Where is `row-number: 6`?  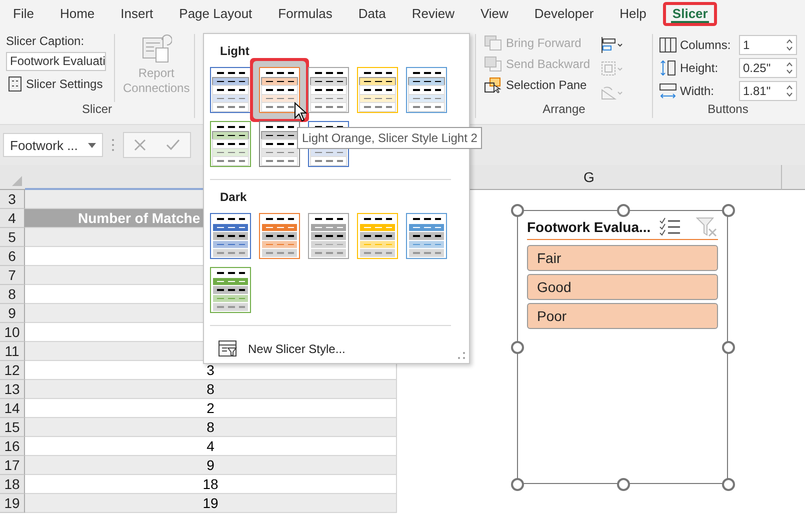
row-number: 6 is located at coordinates (12, 256).